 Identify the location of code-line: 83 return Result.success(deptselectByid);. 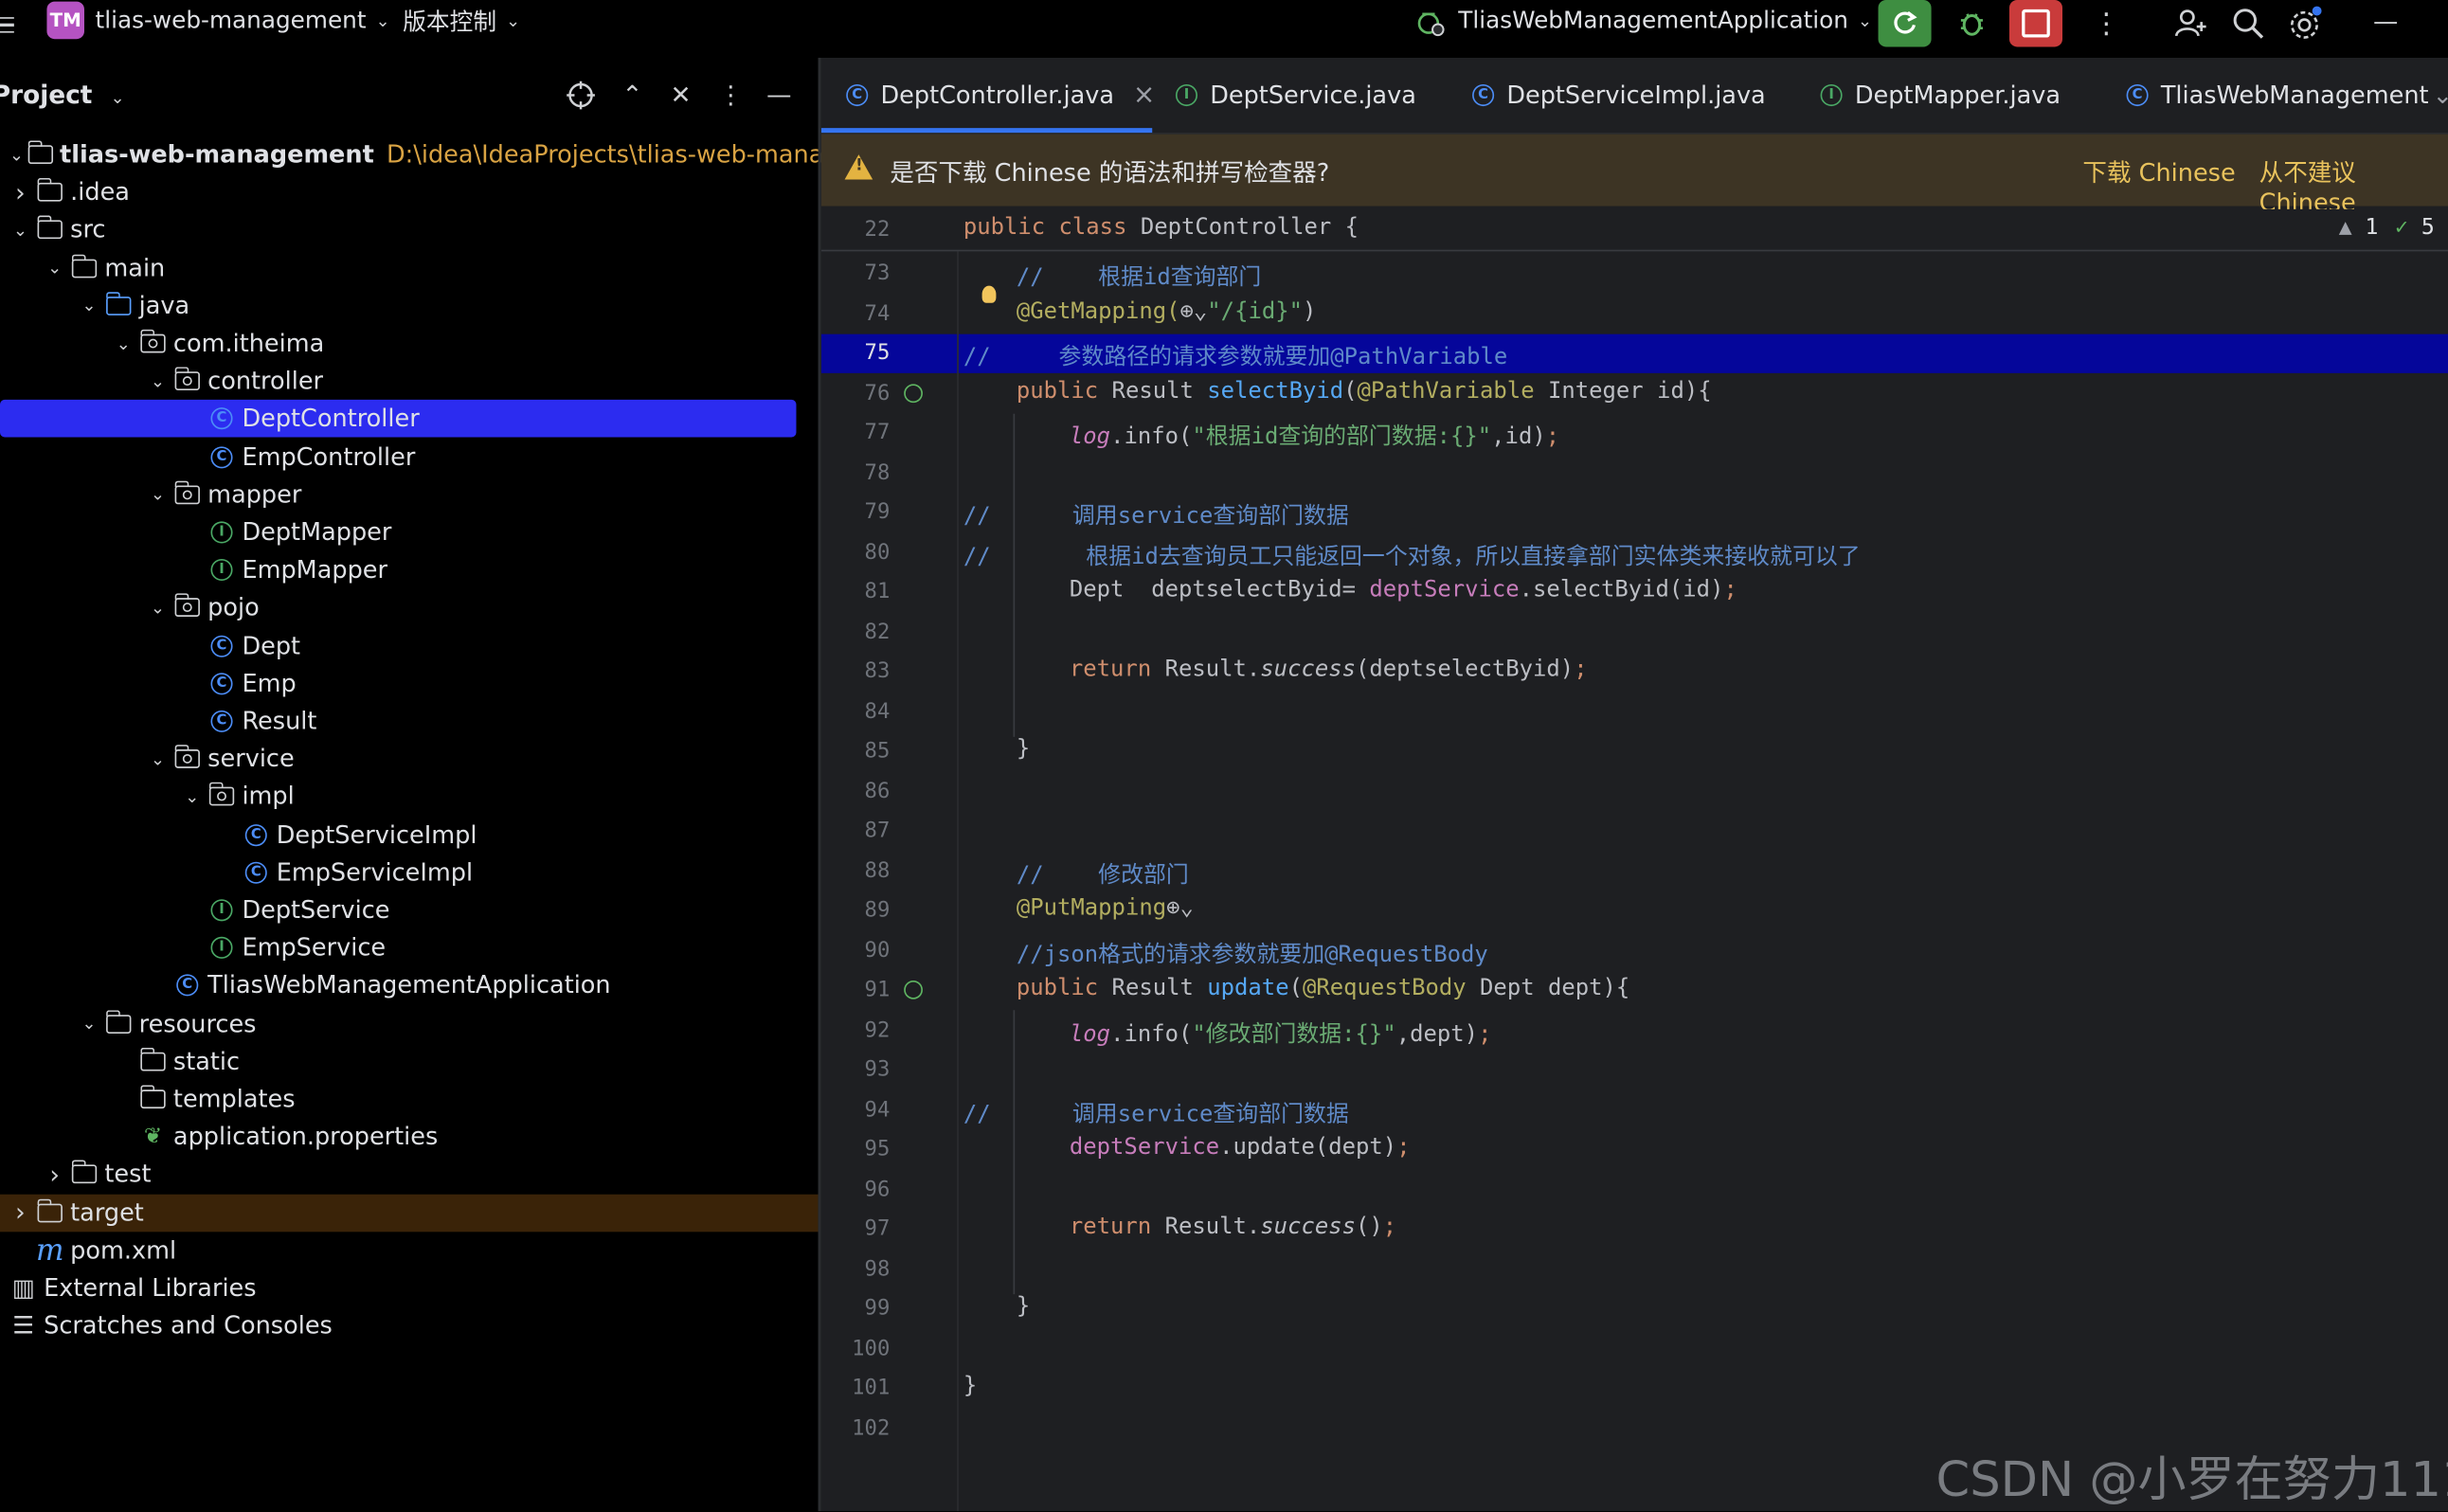
(1634, 672).